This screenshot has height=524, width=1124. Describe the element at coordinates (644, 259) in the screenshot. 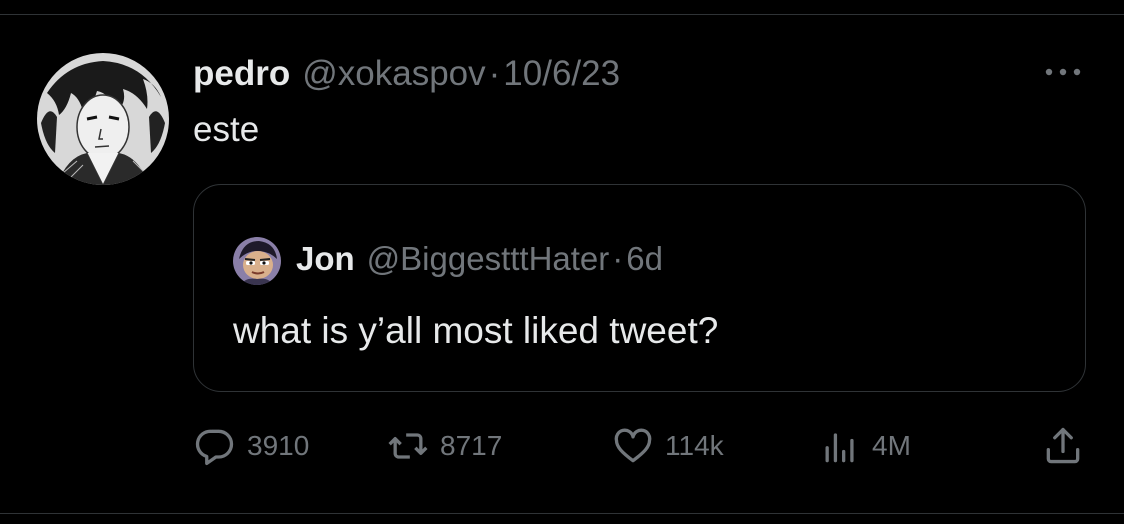

I see `quoted-post-time: 6d` at that location.